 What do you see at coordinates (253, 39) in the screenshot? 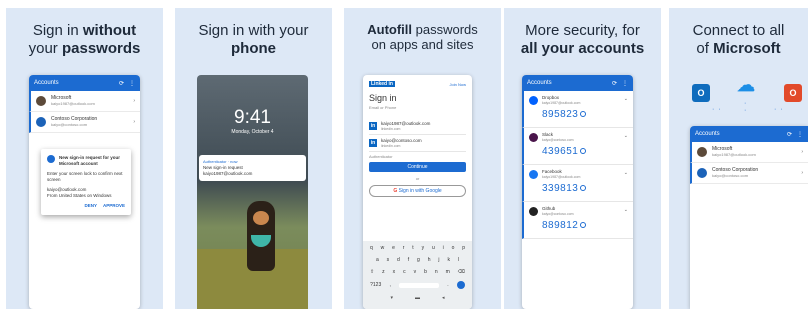
I see `panel-title: Sign in with your phone` at bounding box center [253, 39].